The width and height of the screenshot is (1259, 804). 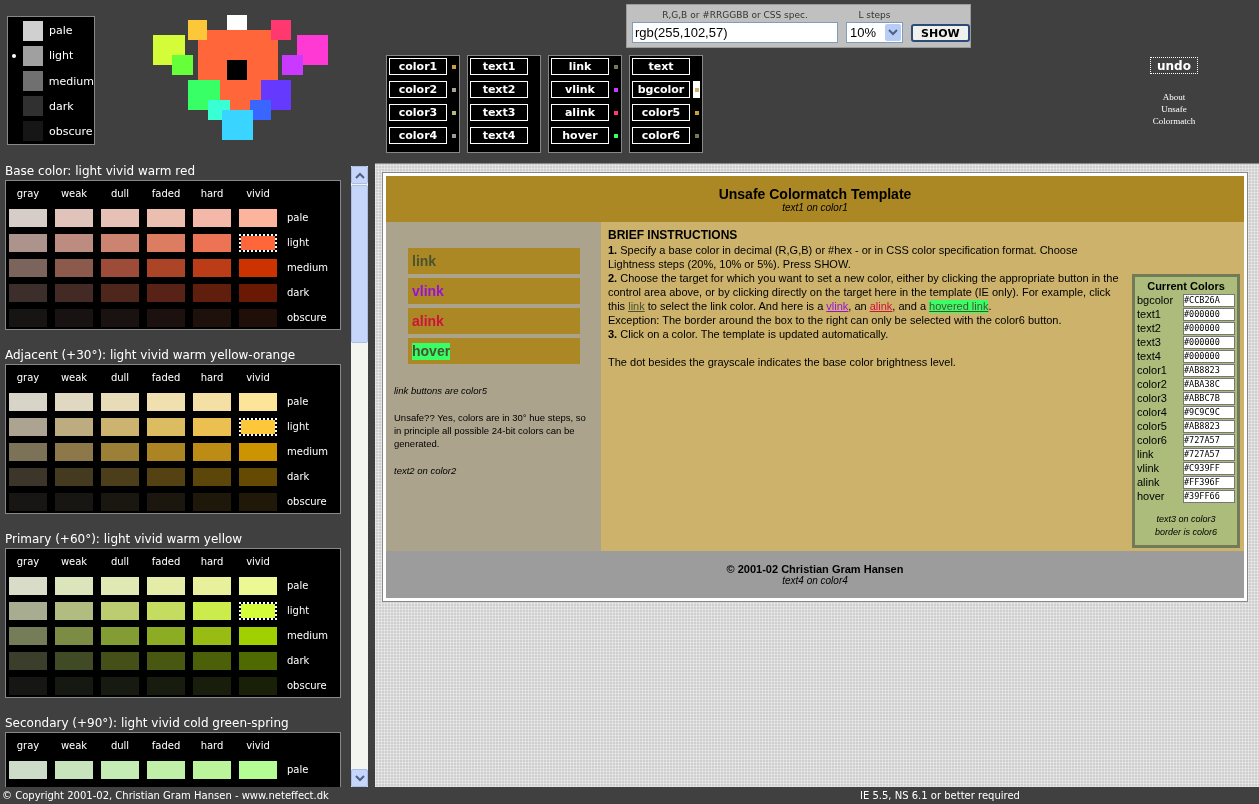 What do you see at coordinates (636, 306) in the screenshot?
I see `inline-link: link` at bounding box center [636, 306].